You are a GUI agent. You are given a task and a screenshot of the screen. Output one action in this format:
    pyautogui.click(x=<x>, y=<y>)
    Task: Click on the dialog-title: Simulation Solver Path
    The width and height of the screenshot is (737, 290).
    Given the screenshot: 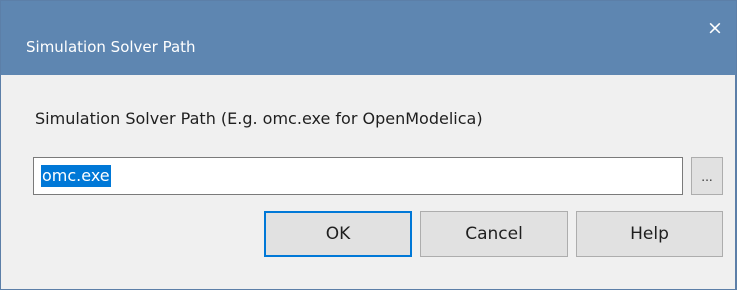 What is the action you would take?
    pyautogui.click(x=111, y=47)
    